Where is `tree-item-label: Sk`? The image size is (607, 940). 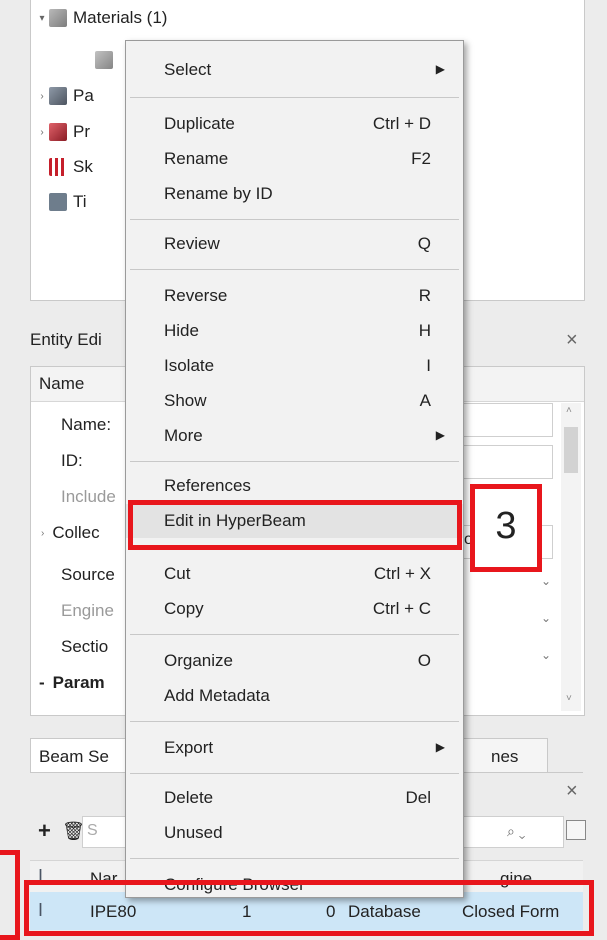
tree-item-label: Sk is located at coordinates (83, 166).